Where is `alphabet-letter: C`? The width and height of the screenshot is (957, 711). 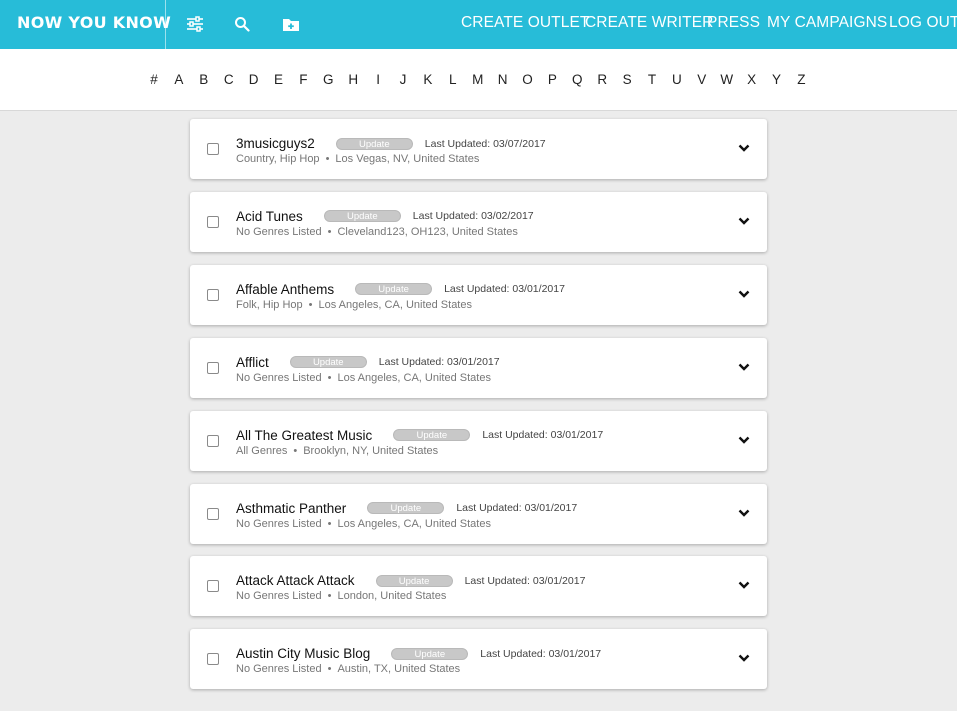
alphabet-letter: C is located at coordinates (229, 79).